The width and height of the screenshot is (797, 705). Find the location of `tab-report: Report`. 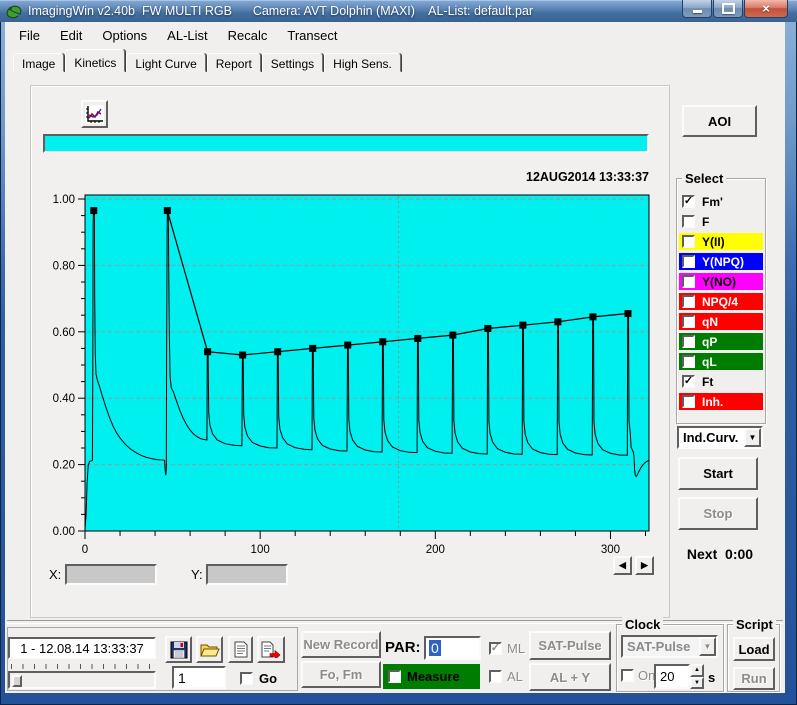

tab-report: Report is located at coordinates (233, 62).